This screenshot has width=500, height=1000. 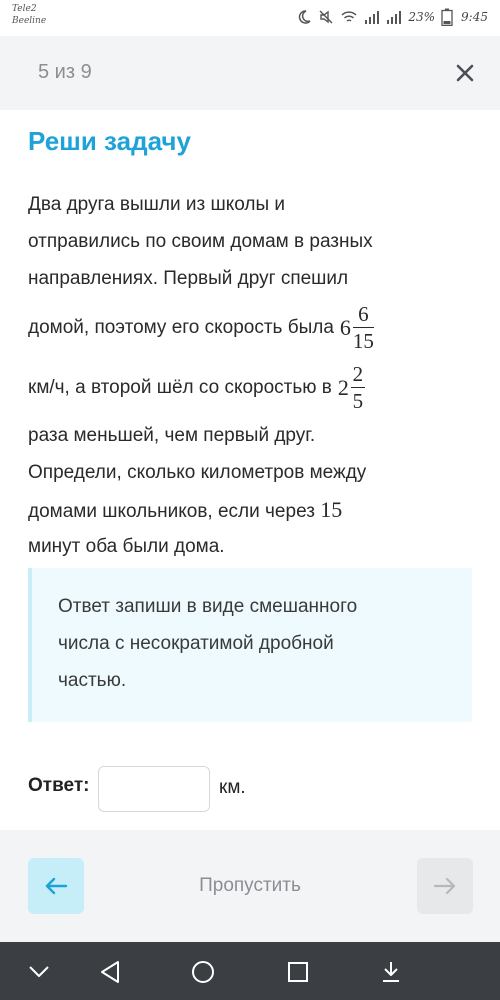 I want to click on problem-line: Два друга вышли из школы и, so click(x=157, y=204).